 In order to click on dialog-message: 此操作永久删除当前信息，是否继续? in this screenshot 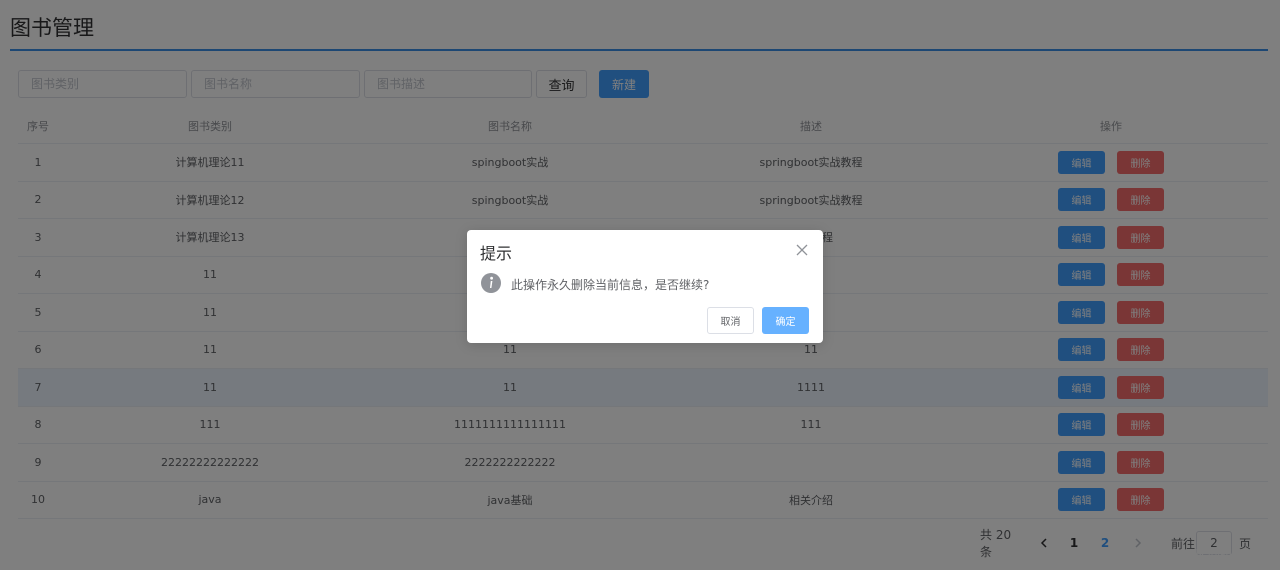, I will do `click(610, 285)`.